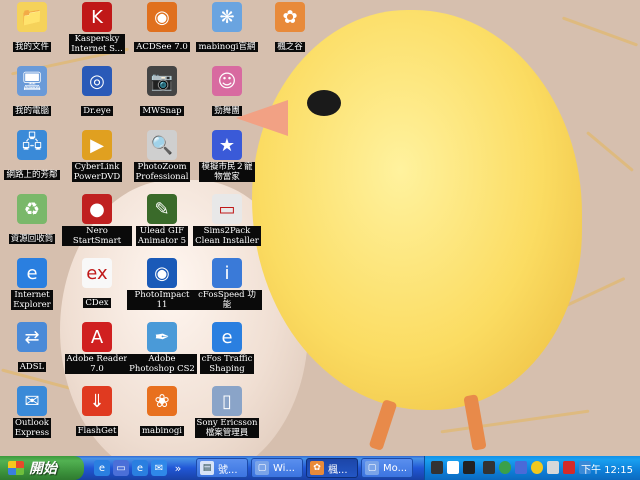 Image resolution: width=640 pixels, height=480 pixels. What do you see at coordinates (32, 175) in the screenshot?
I see `desktop-icon-label: 網路上的芳鄰` at bounding box center [32, 175].